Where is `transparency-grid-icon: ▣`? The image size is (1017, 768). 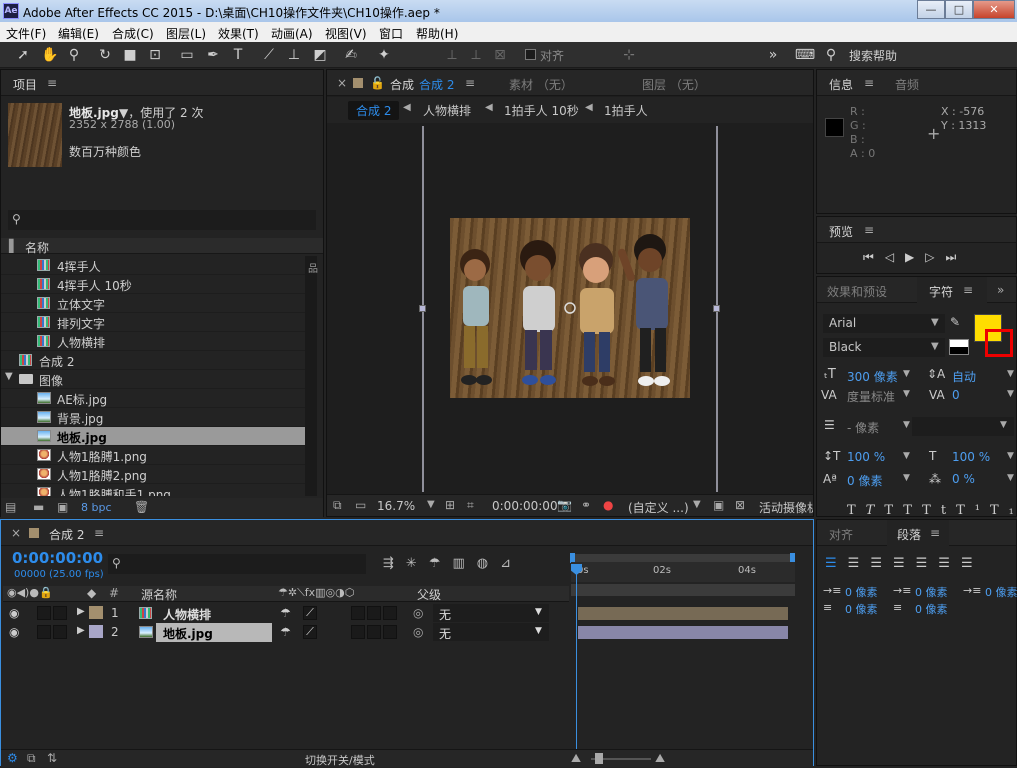
transparency-grid-icon: ▣ is located at coordinates (718, 505).